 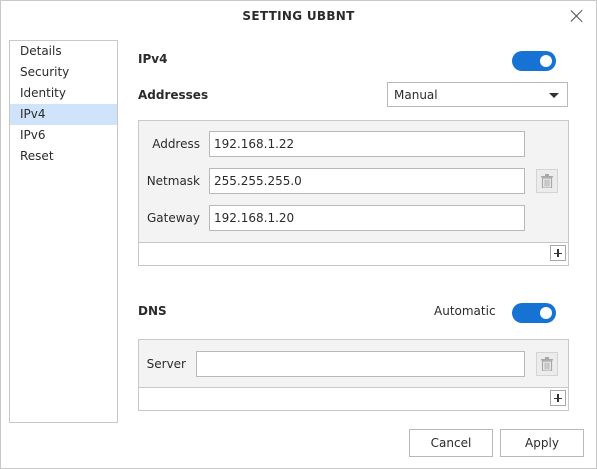 What do you see at coordinates (43, 93) in the screenshot?
I see `sidebar-item-label: Identity` at bounding box center [43, 93].